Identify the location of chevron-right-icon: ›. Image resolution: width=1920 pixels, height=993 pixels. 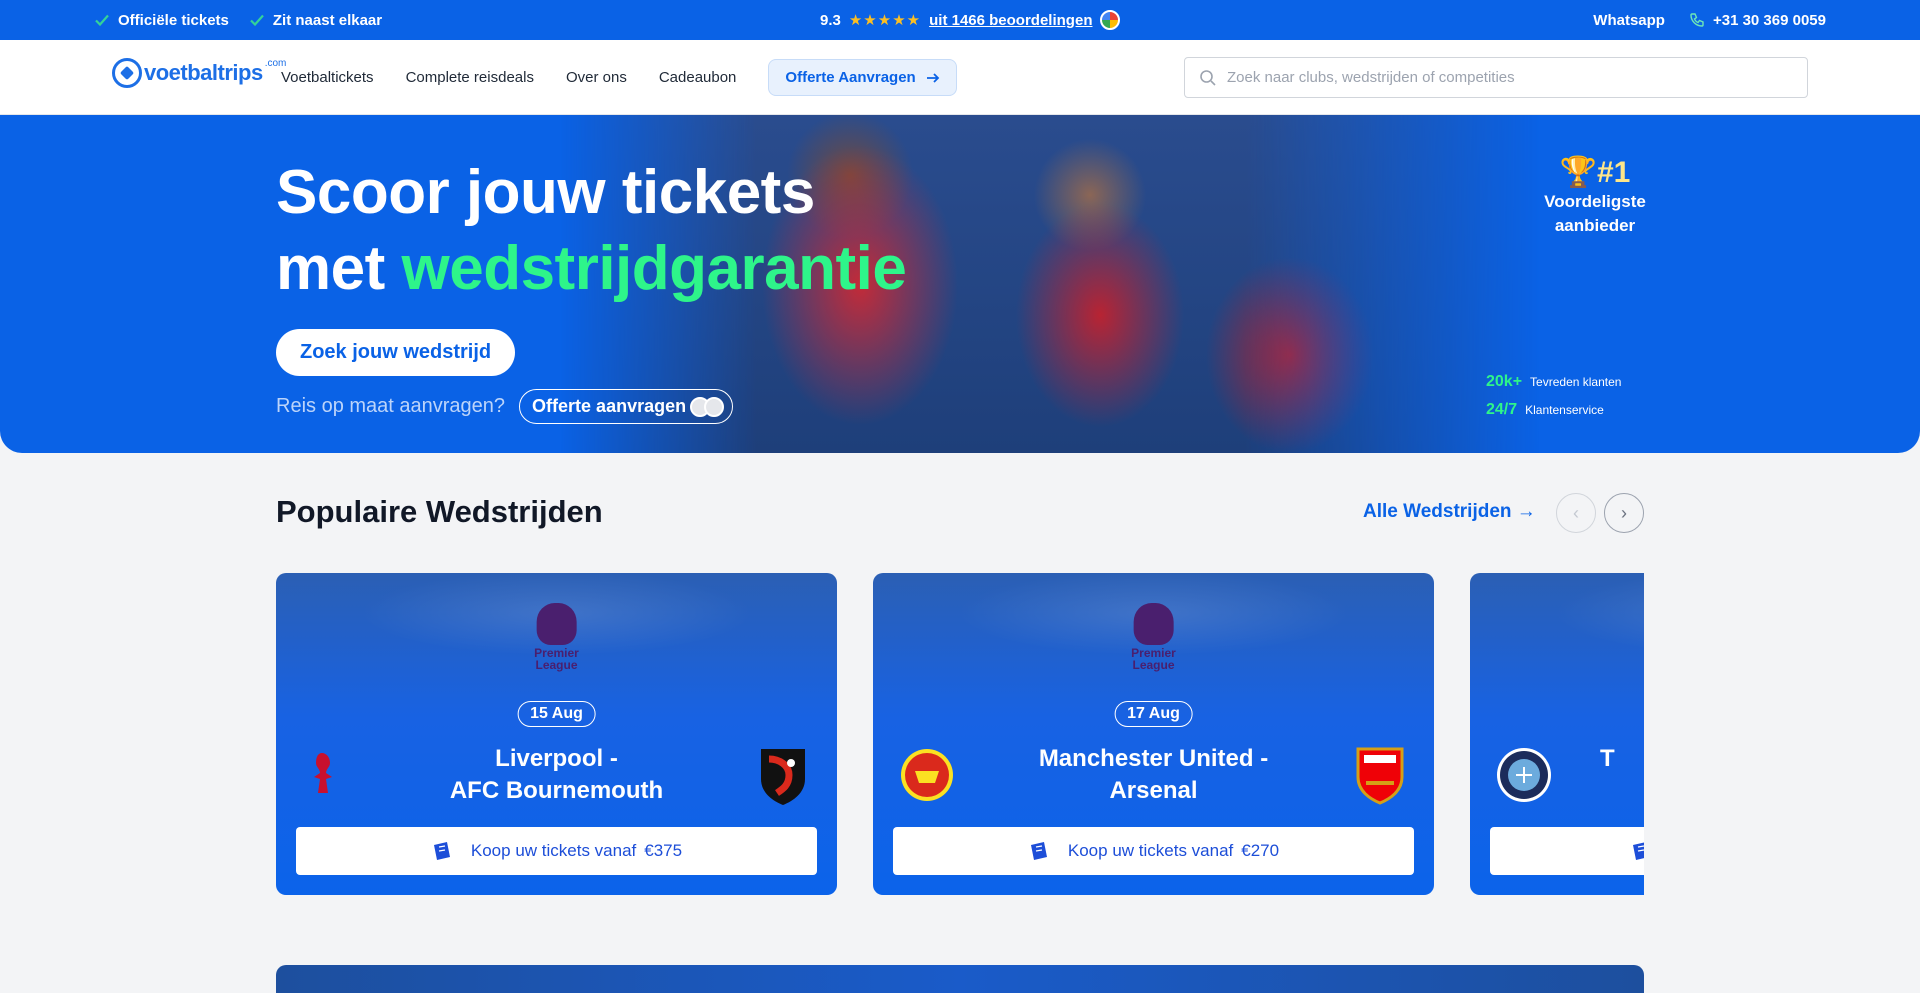
(1624, 512).